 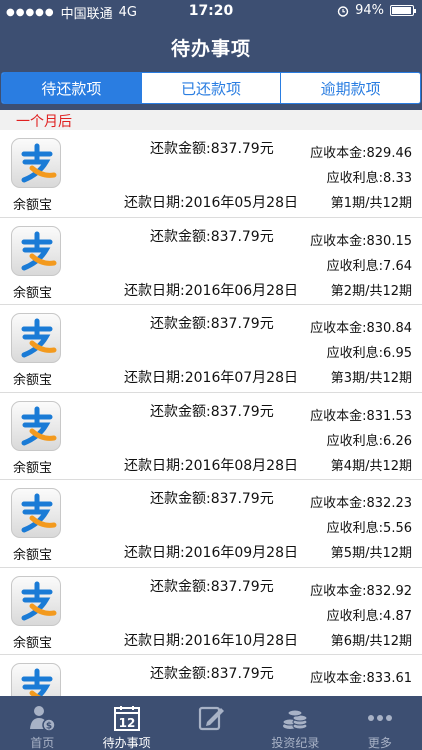 I want to click on interest-due: 应收利息:5.56, so click(x=369, y=528).